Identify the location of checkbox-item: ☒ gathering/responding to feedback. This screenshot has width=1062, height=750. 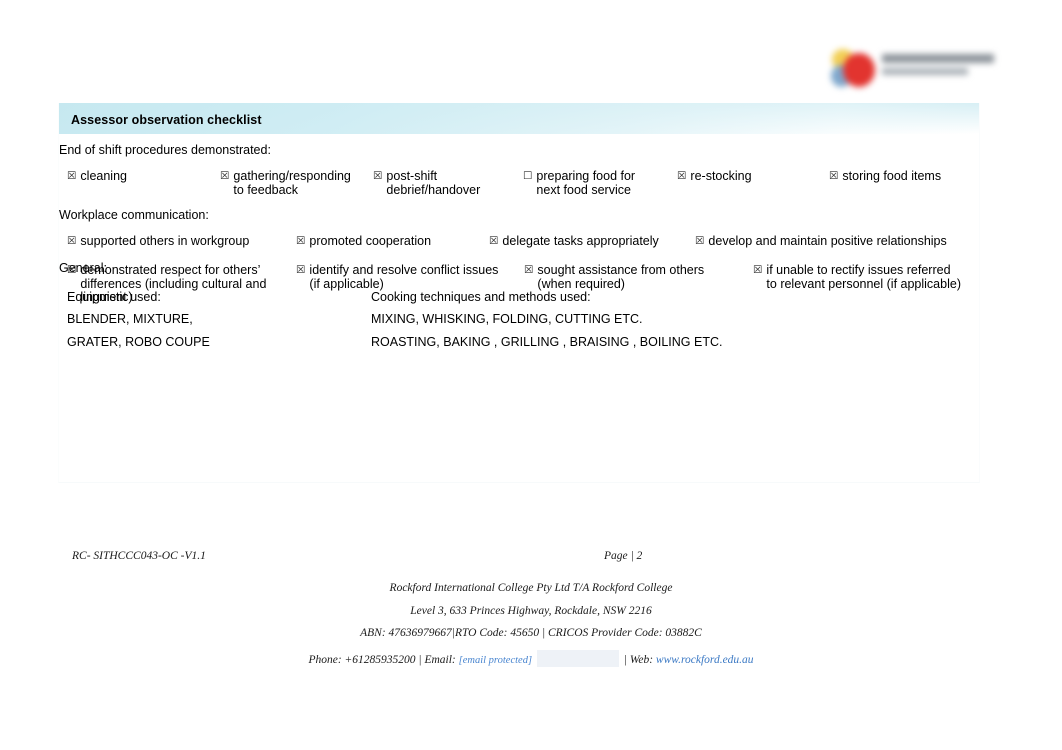
(292, 183).